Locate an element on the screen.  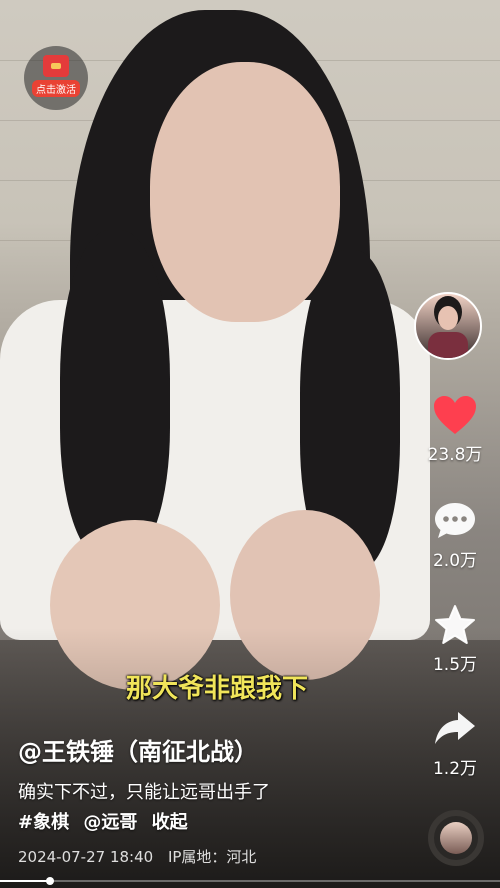
activate-red-packet-button: 点击激活 is located at coordinates (56, 78).